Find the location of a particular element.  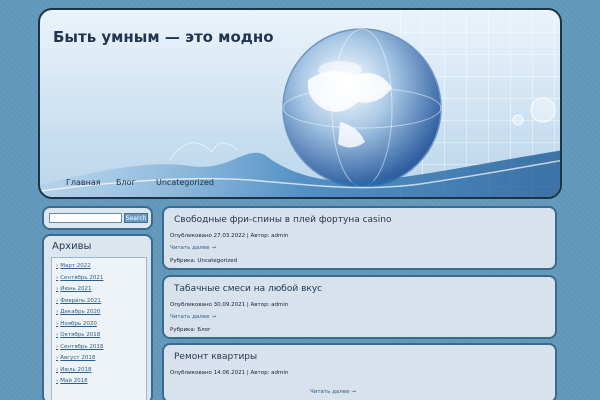

search-button: Search is located at coordinates (136, 218).